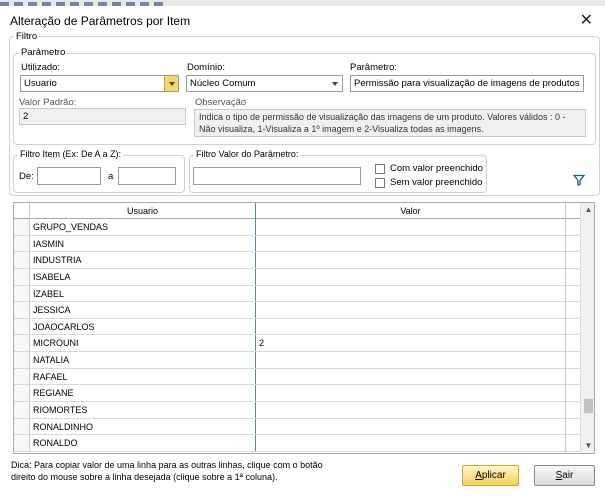  What do you see at coordinates (587, 446) in the screenshot?
I see `scroll-down-icon: ▼` at bounding box center [587, 446].